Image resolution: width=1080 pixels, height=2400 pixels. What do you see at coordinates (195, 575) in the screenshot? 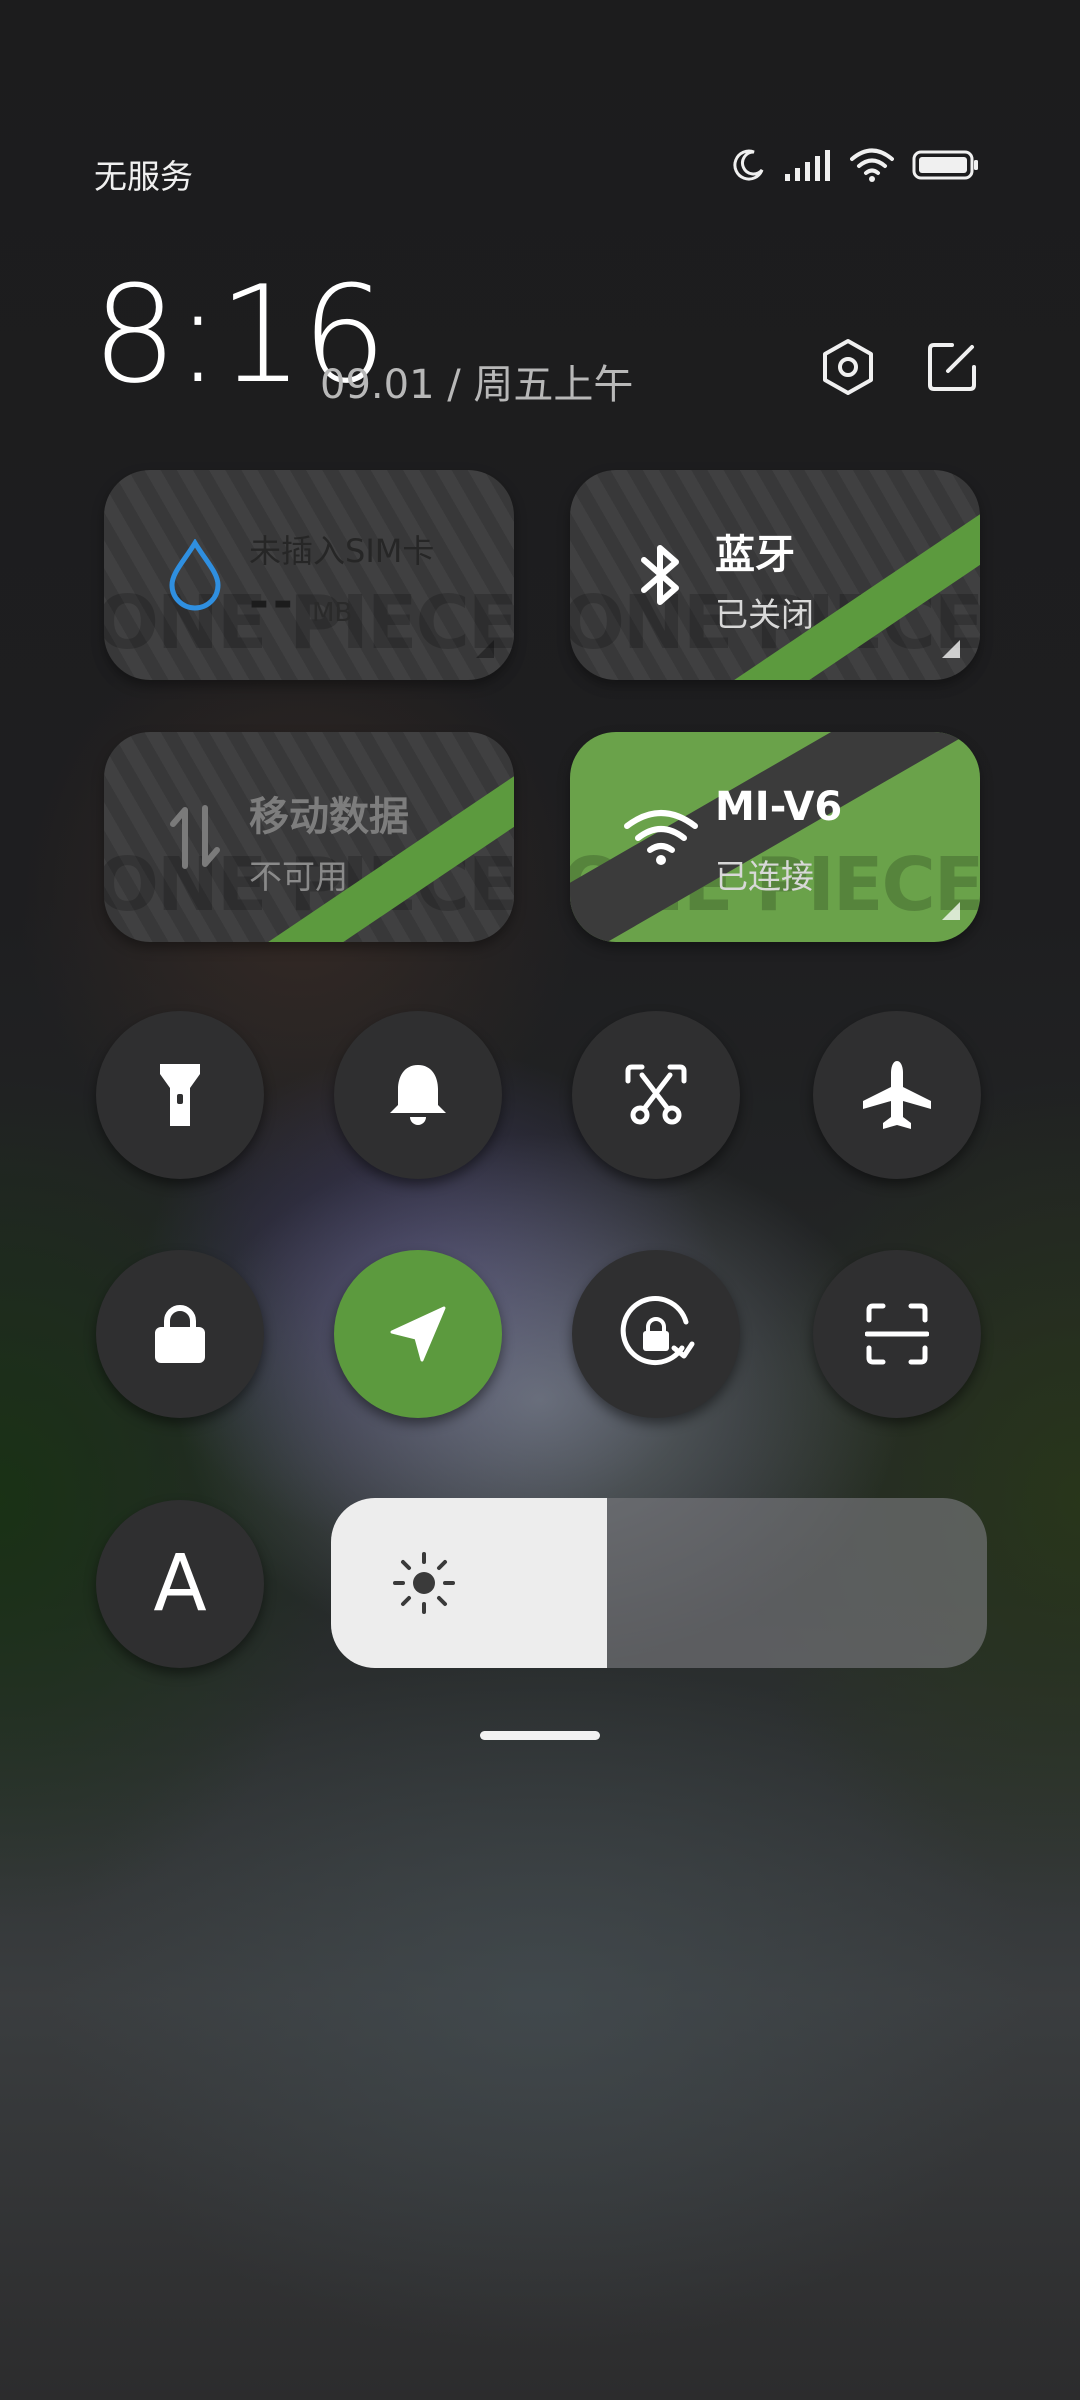
I see `drop-icon` at bounding box center [195, 575].